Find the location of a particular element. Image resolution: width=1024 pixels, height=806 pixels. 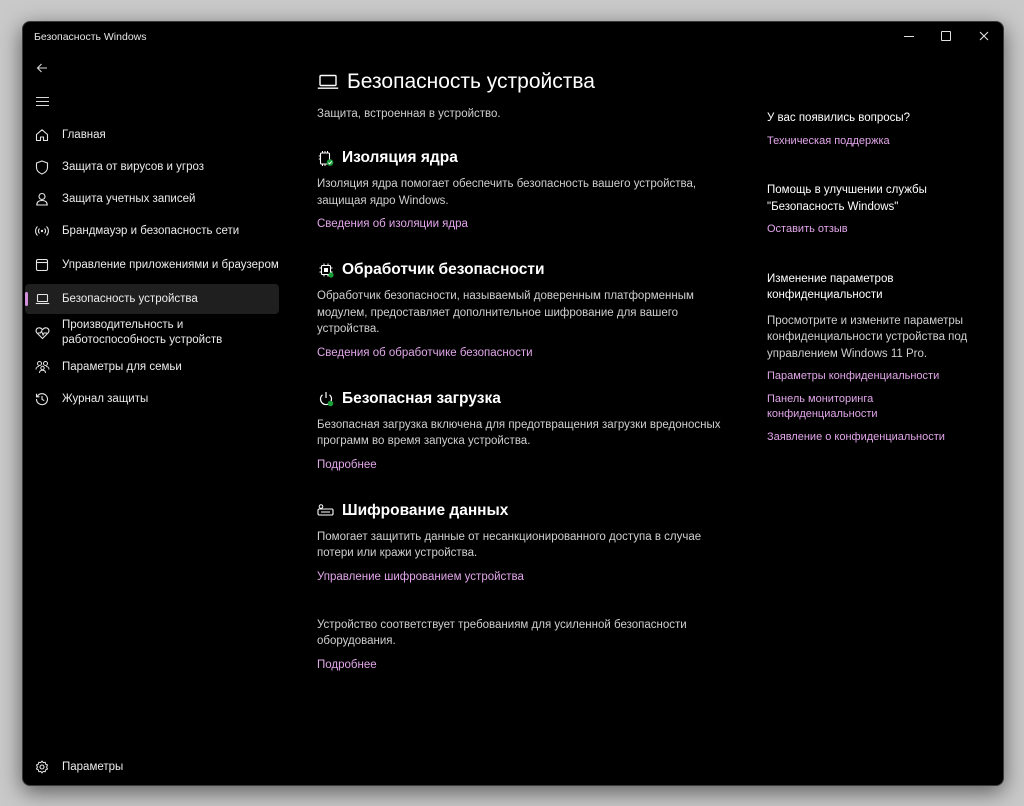

hamburger-icon is located at coordinates (42, 101).